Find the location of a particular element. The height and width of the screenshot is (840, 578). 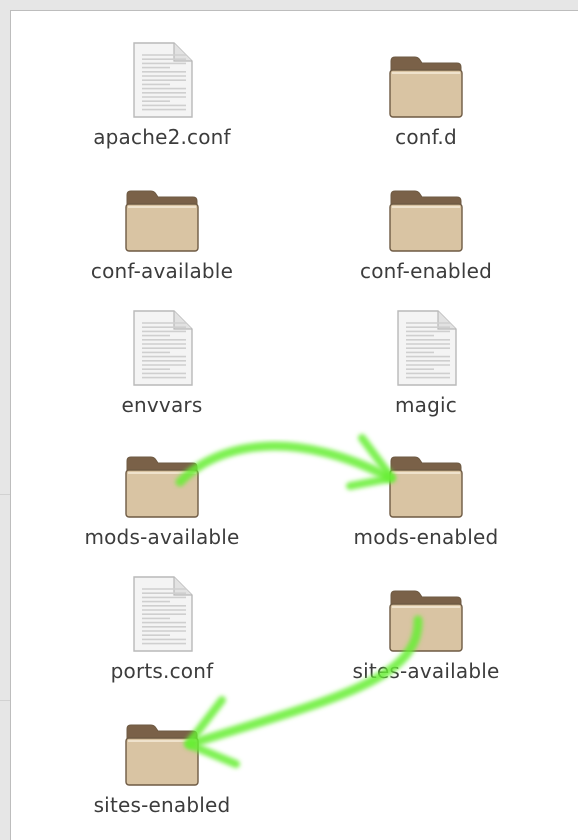

folder-item-label: conf-available is located at coordinates (162, 271).